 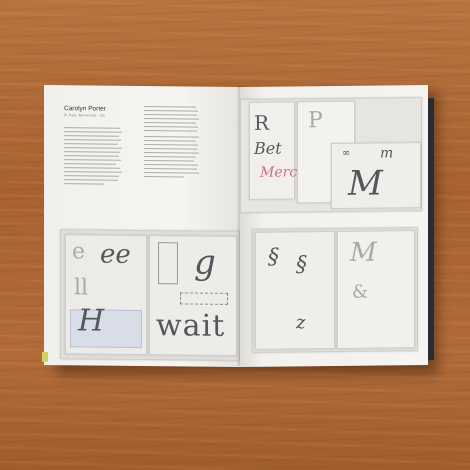 I want to click on sketch-photo-left: e ee ll H g wait, so click(x=150, y=295).